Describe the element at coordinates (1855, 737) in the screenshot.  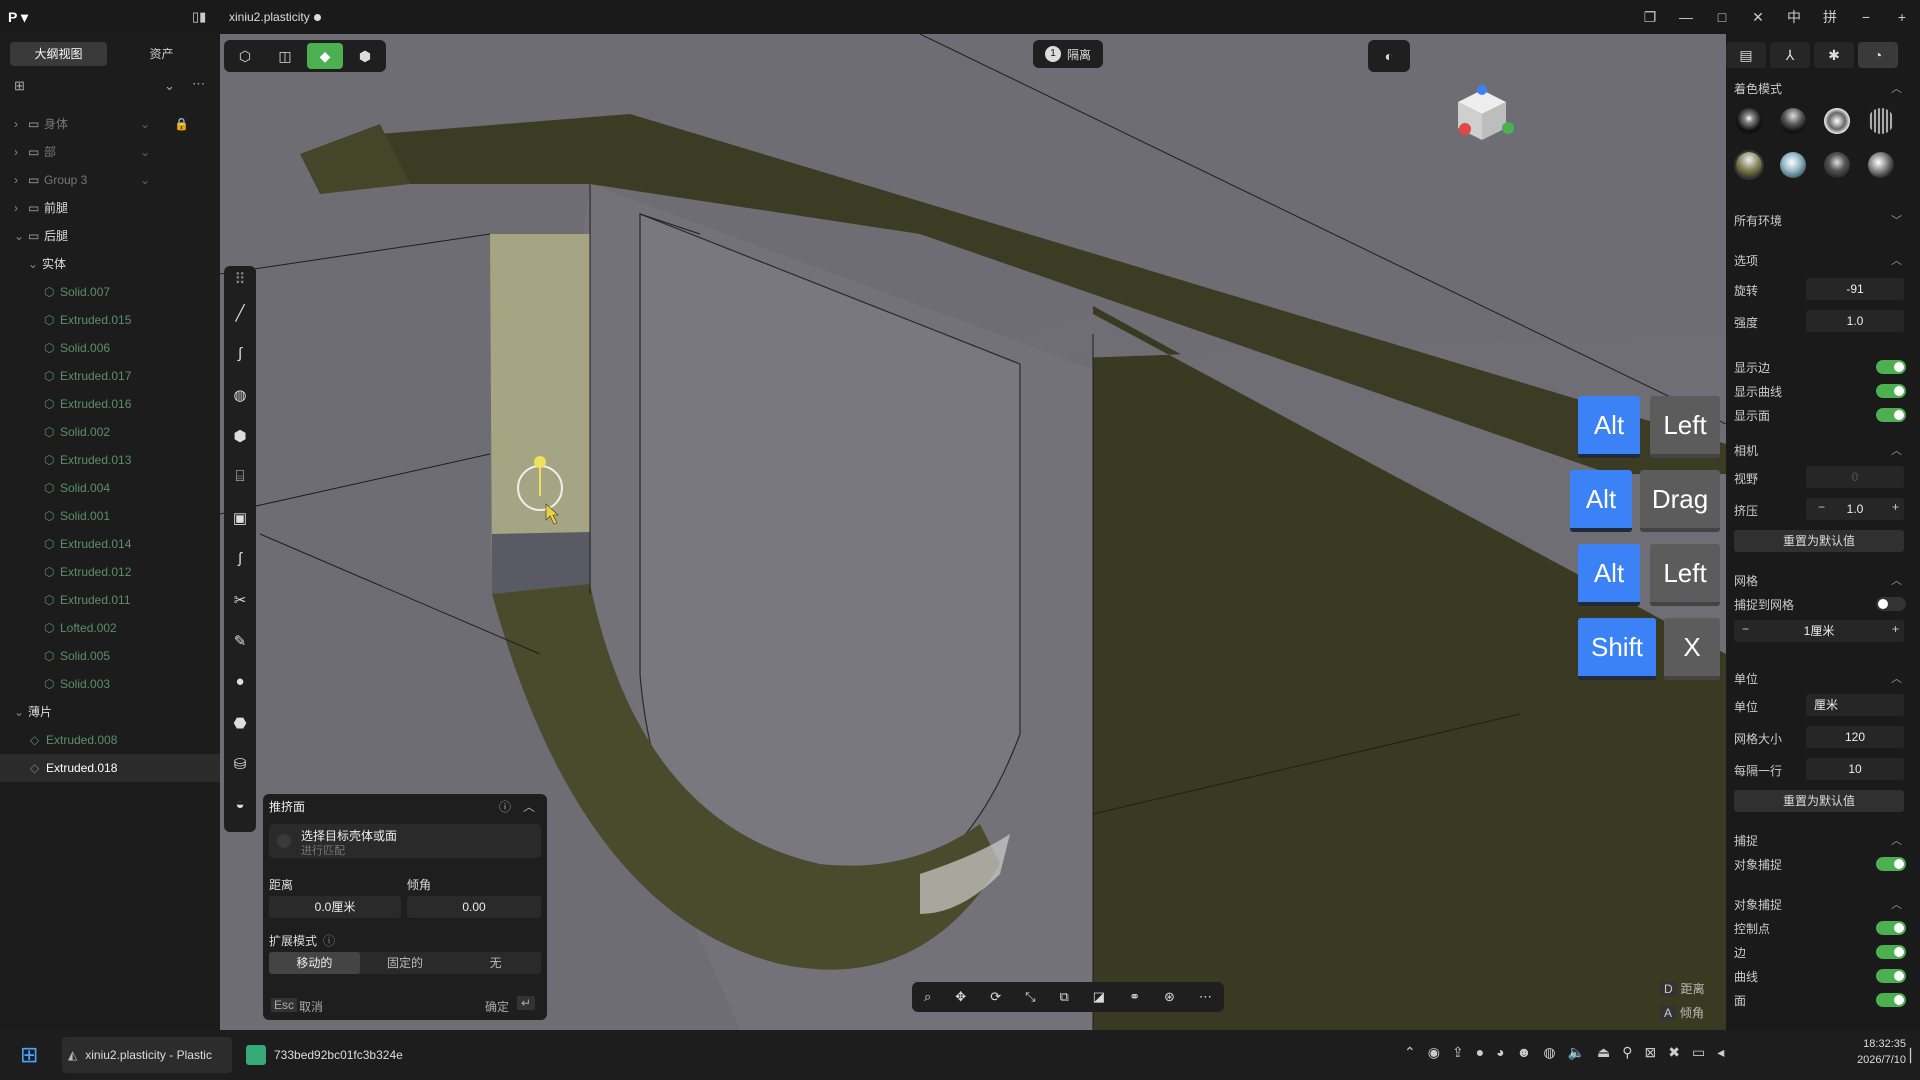
I see `grid-size-input: 120` at that location.